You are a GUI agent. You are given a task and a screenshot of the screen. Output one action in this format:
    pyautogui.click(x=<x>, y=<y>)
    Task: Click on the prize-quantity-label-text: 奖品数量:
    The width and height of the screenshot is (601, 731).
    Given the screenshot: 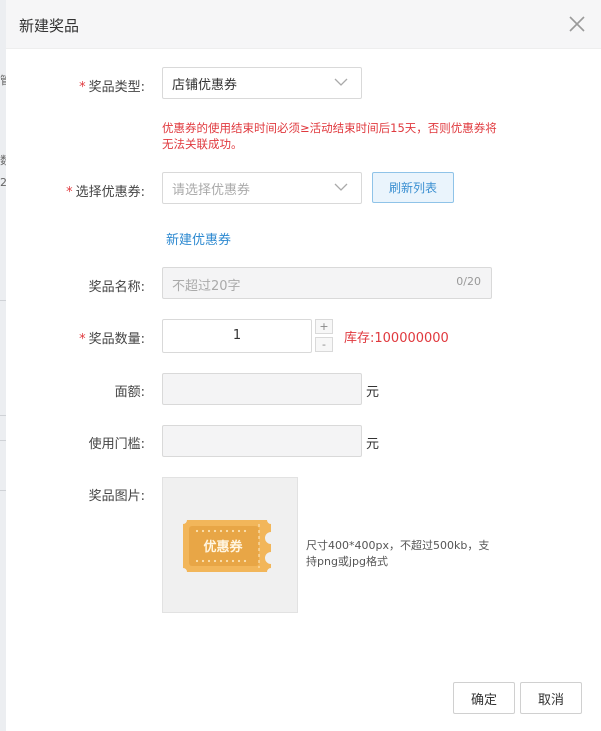 What is the action you would take?
    pyautogui.click(x=116, y=339)
    